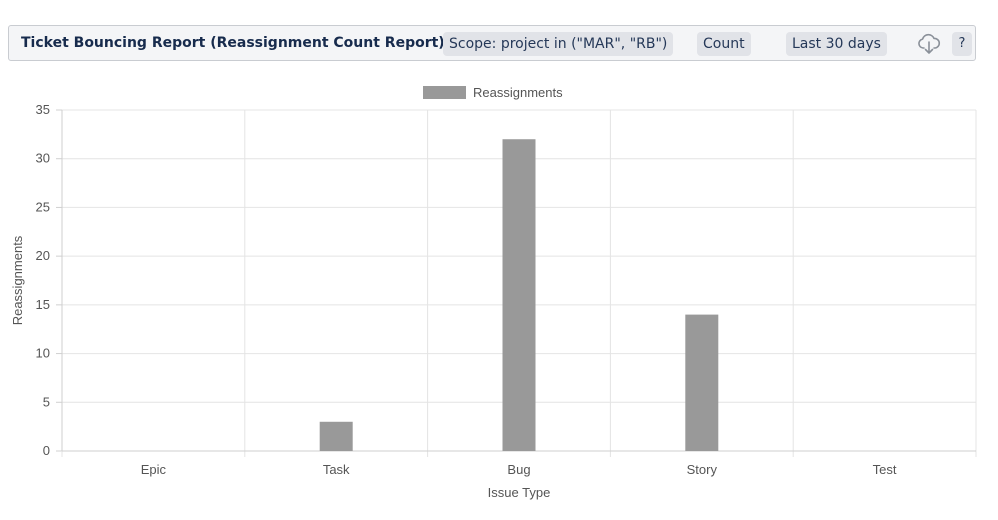 The image size is (998, 520). Describe the element at coordinates (154, 469) in the screenshot. I see `x-tick-label: Epic` at that location.